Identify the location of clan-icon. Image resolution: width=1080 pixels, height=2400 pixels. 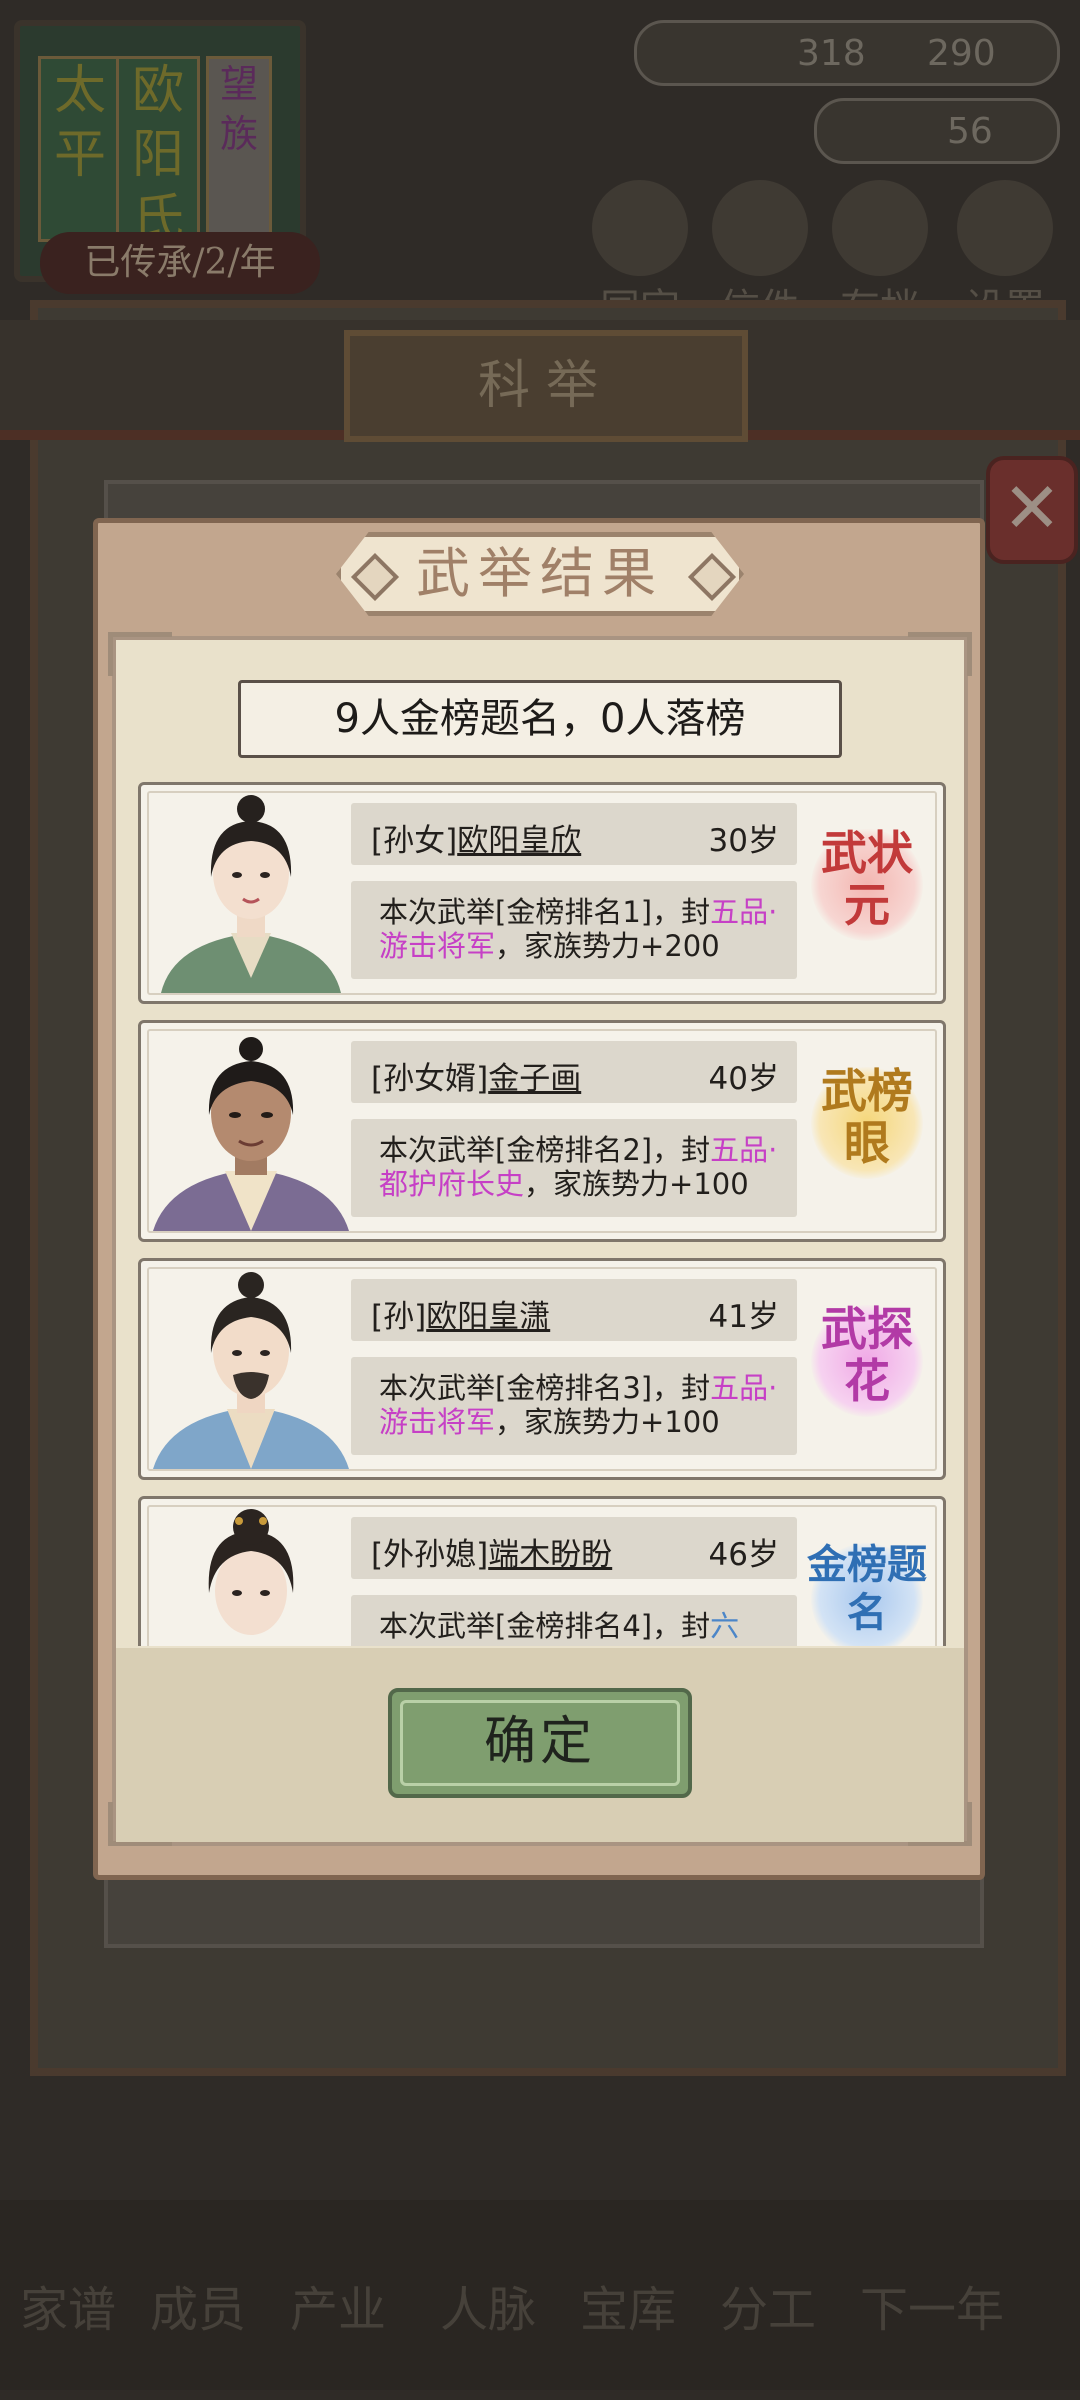
(640, 228).